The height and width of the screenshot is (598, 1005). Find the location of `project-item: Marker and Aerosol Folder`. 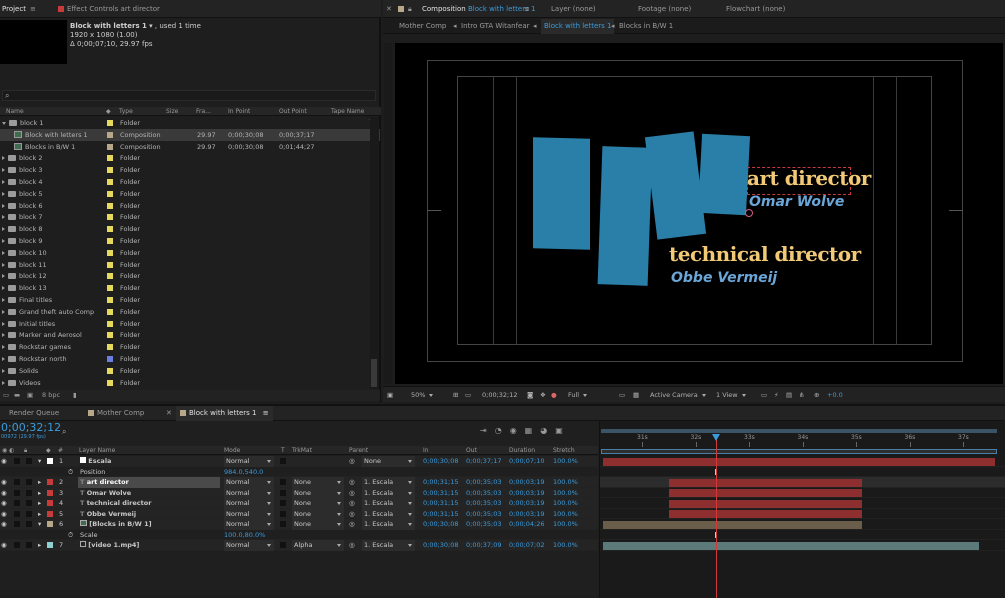

project-item: Marker and Aerosol Folder is located at coordinates (190, 335).